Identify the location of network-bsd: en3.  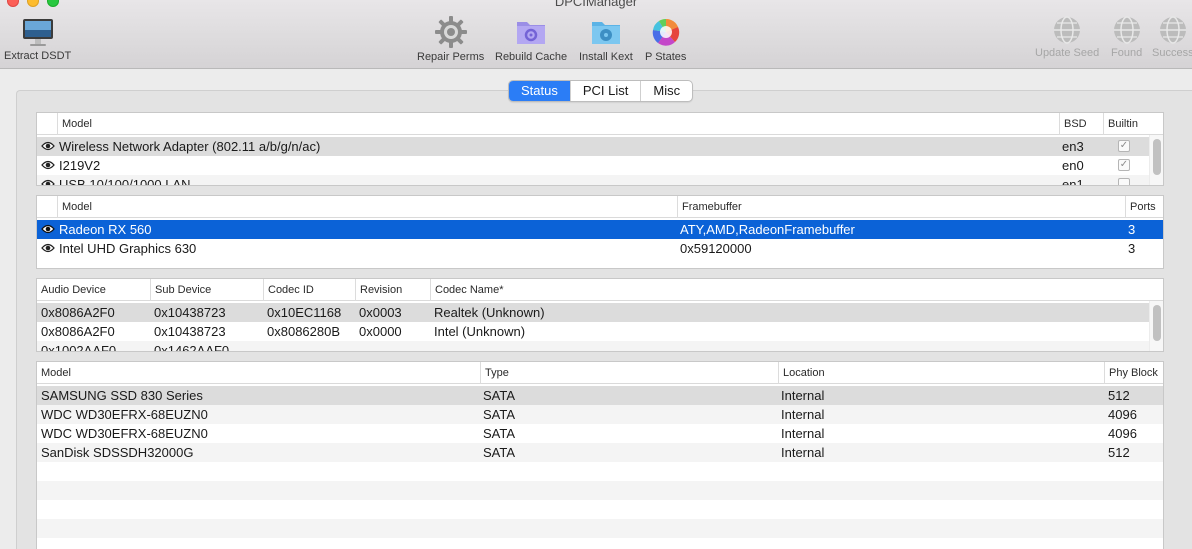
(1073, 146).